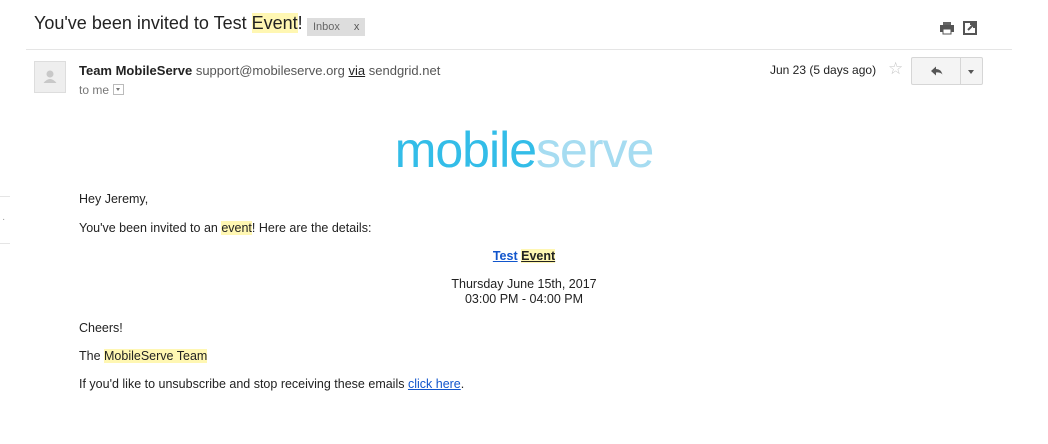 Image resolution: width=1048 pixels, height=444 pixels. I want to click on sender-email: support@mobileserve.org, so click(270, 70).